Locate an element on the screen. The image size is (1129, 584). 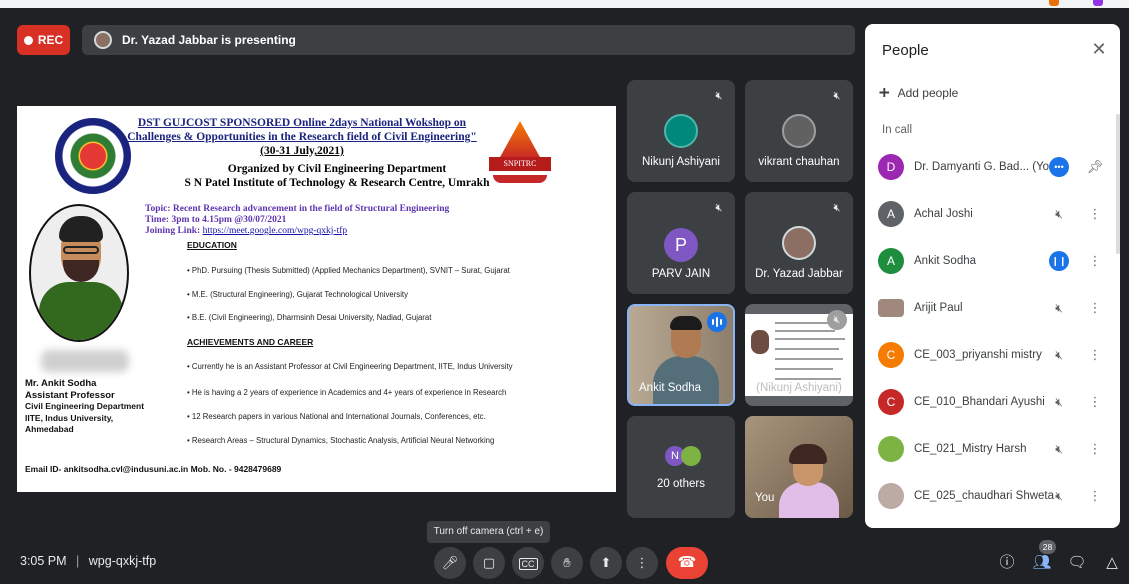
add-people-button: ➕︎ Add people is located at coordinates (918, 92).